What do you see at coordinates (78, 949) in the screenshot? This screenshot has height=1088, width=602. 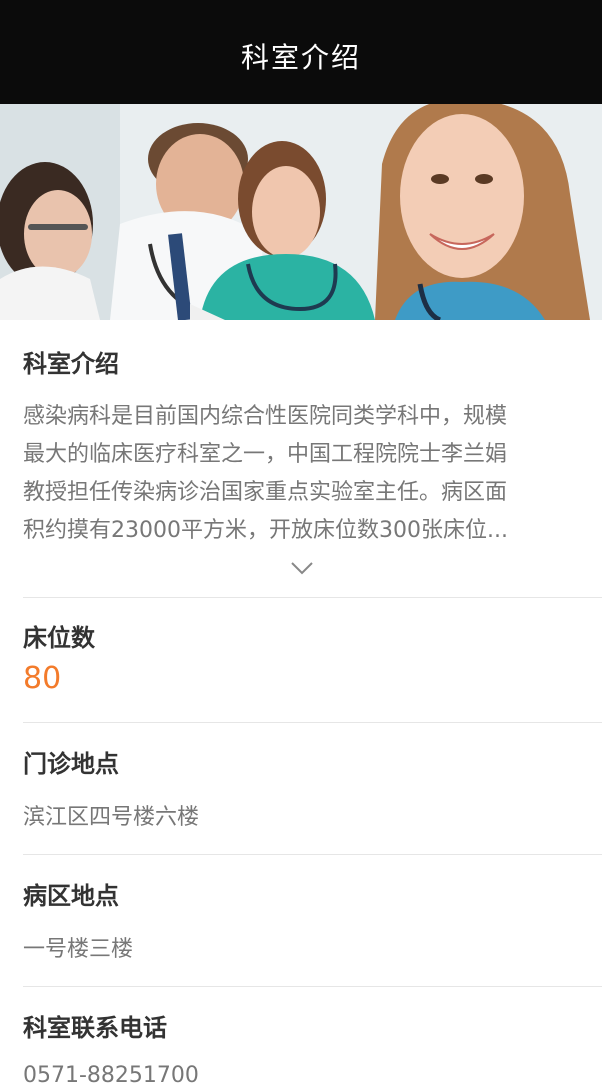 I see `ward-location-value: 一号楼三楼` at bounding box center [78, 949].